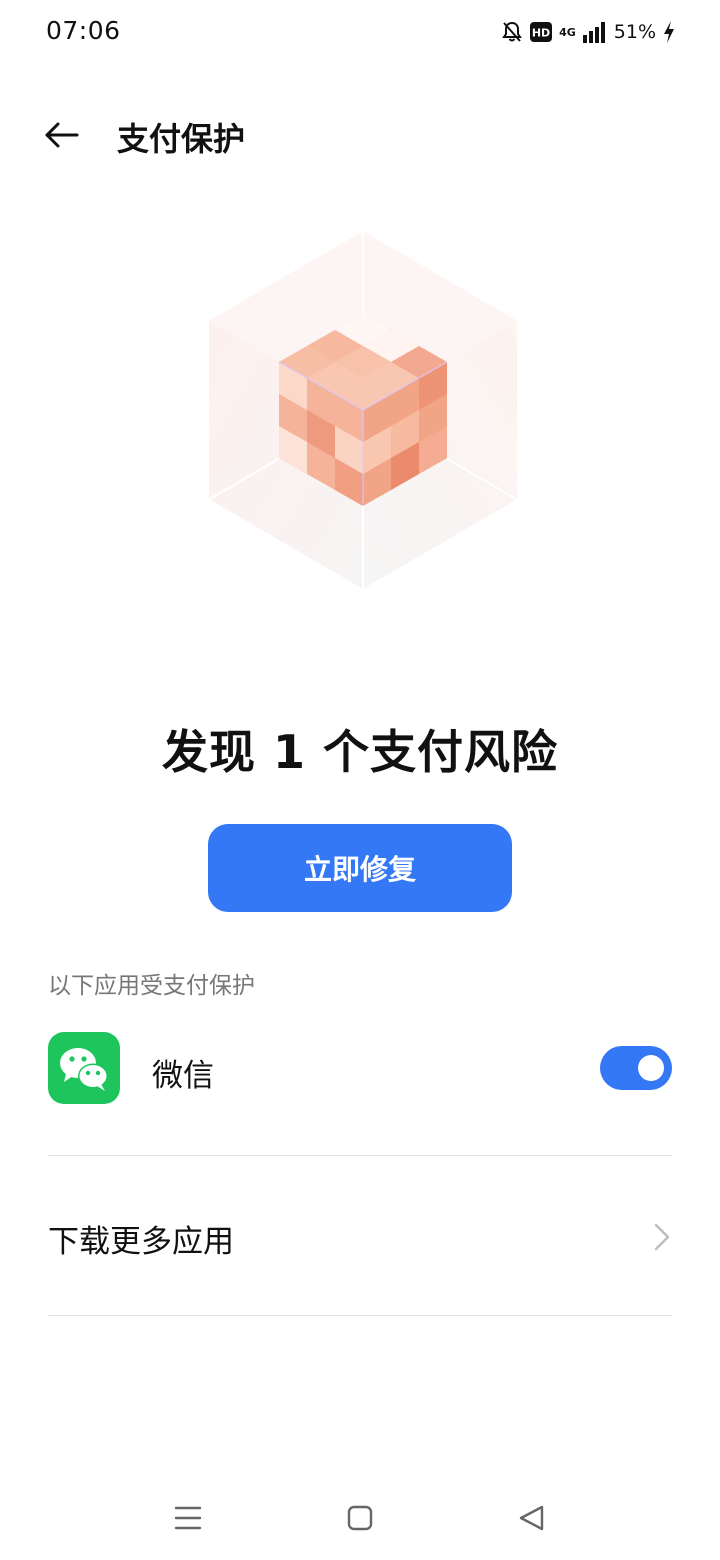 This screenshot has height=1560, width=720. I want to click on signal-icon, so click(594, 32).